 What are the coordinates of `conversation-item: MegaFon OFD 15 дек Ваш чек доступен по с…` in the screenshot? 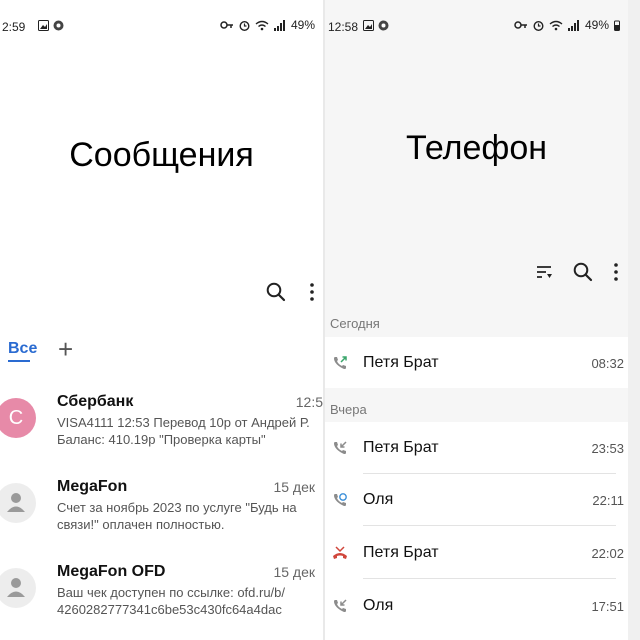 It's located at (161, 601).